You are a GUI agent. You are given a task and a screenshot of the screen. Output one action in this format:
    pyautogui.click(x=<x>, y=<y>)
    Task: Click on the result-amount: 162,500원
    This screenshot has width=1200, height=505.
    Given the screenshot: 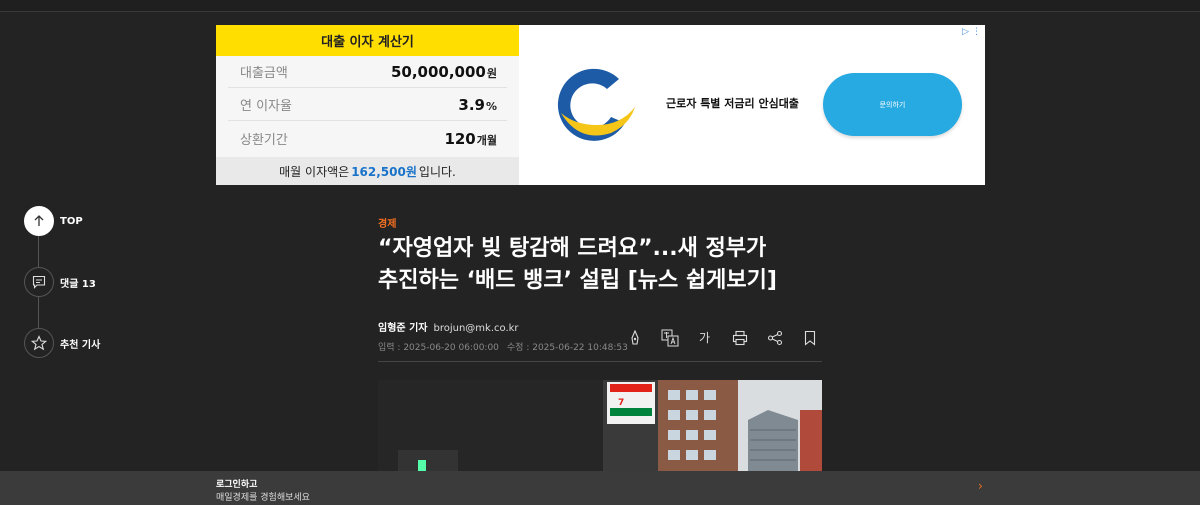 What is the action you would take?
    pyautogui.click(x=384, y=171)
    